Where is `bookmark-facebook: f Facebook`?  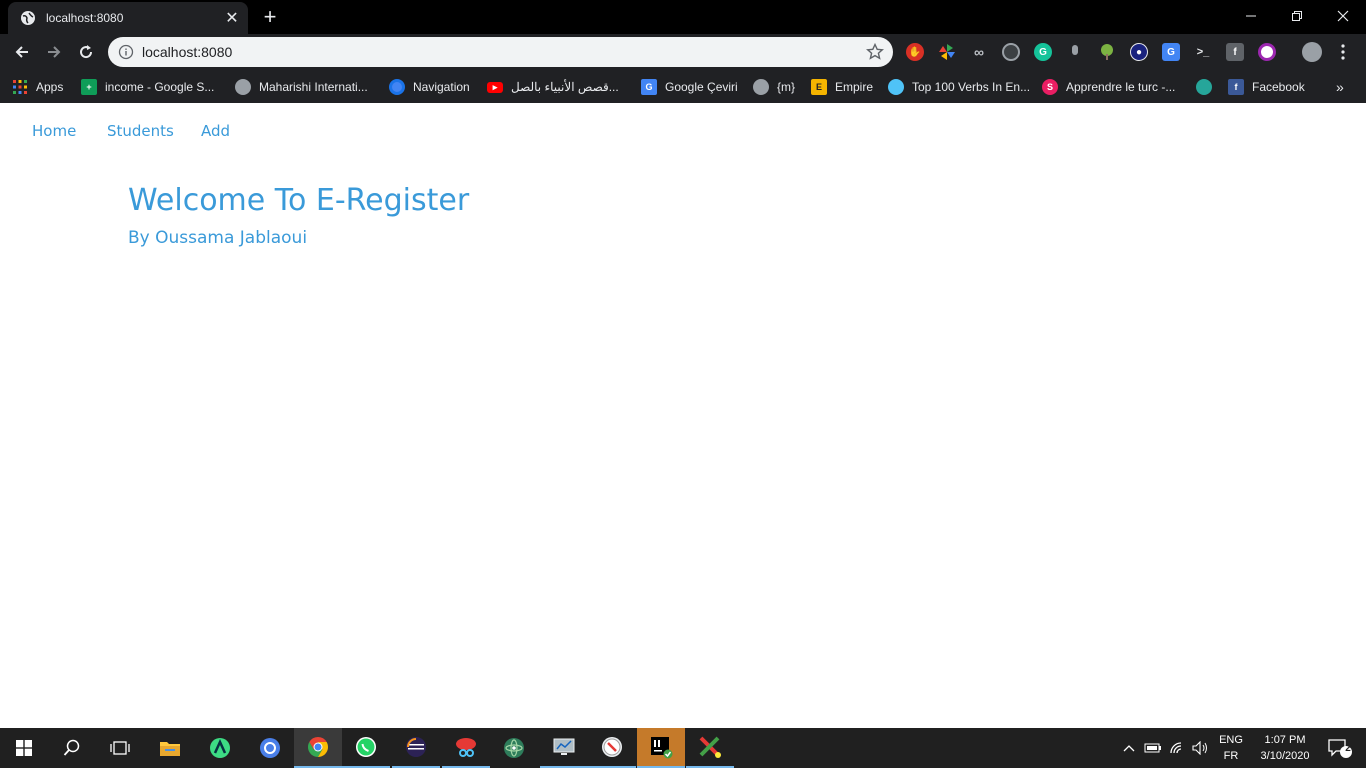
bookmark-facebook: f Facebook is located at coordinates (1266, 87).